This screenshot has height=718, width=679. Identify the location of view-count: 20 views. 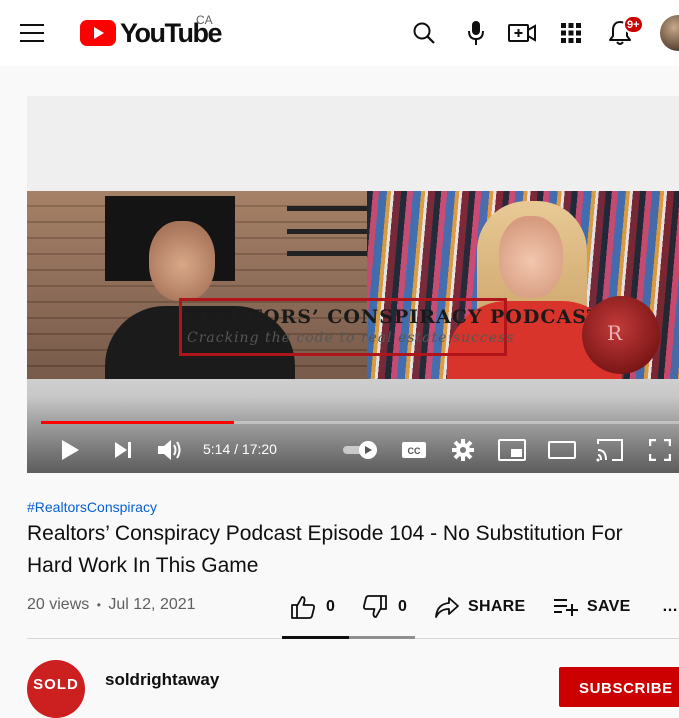
(58, 604).